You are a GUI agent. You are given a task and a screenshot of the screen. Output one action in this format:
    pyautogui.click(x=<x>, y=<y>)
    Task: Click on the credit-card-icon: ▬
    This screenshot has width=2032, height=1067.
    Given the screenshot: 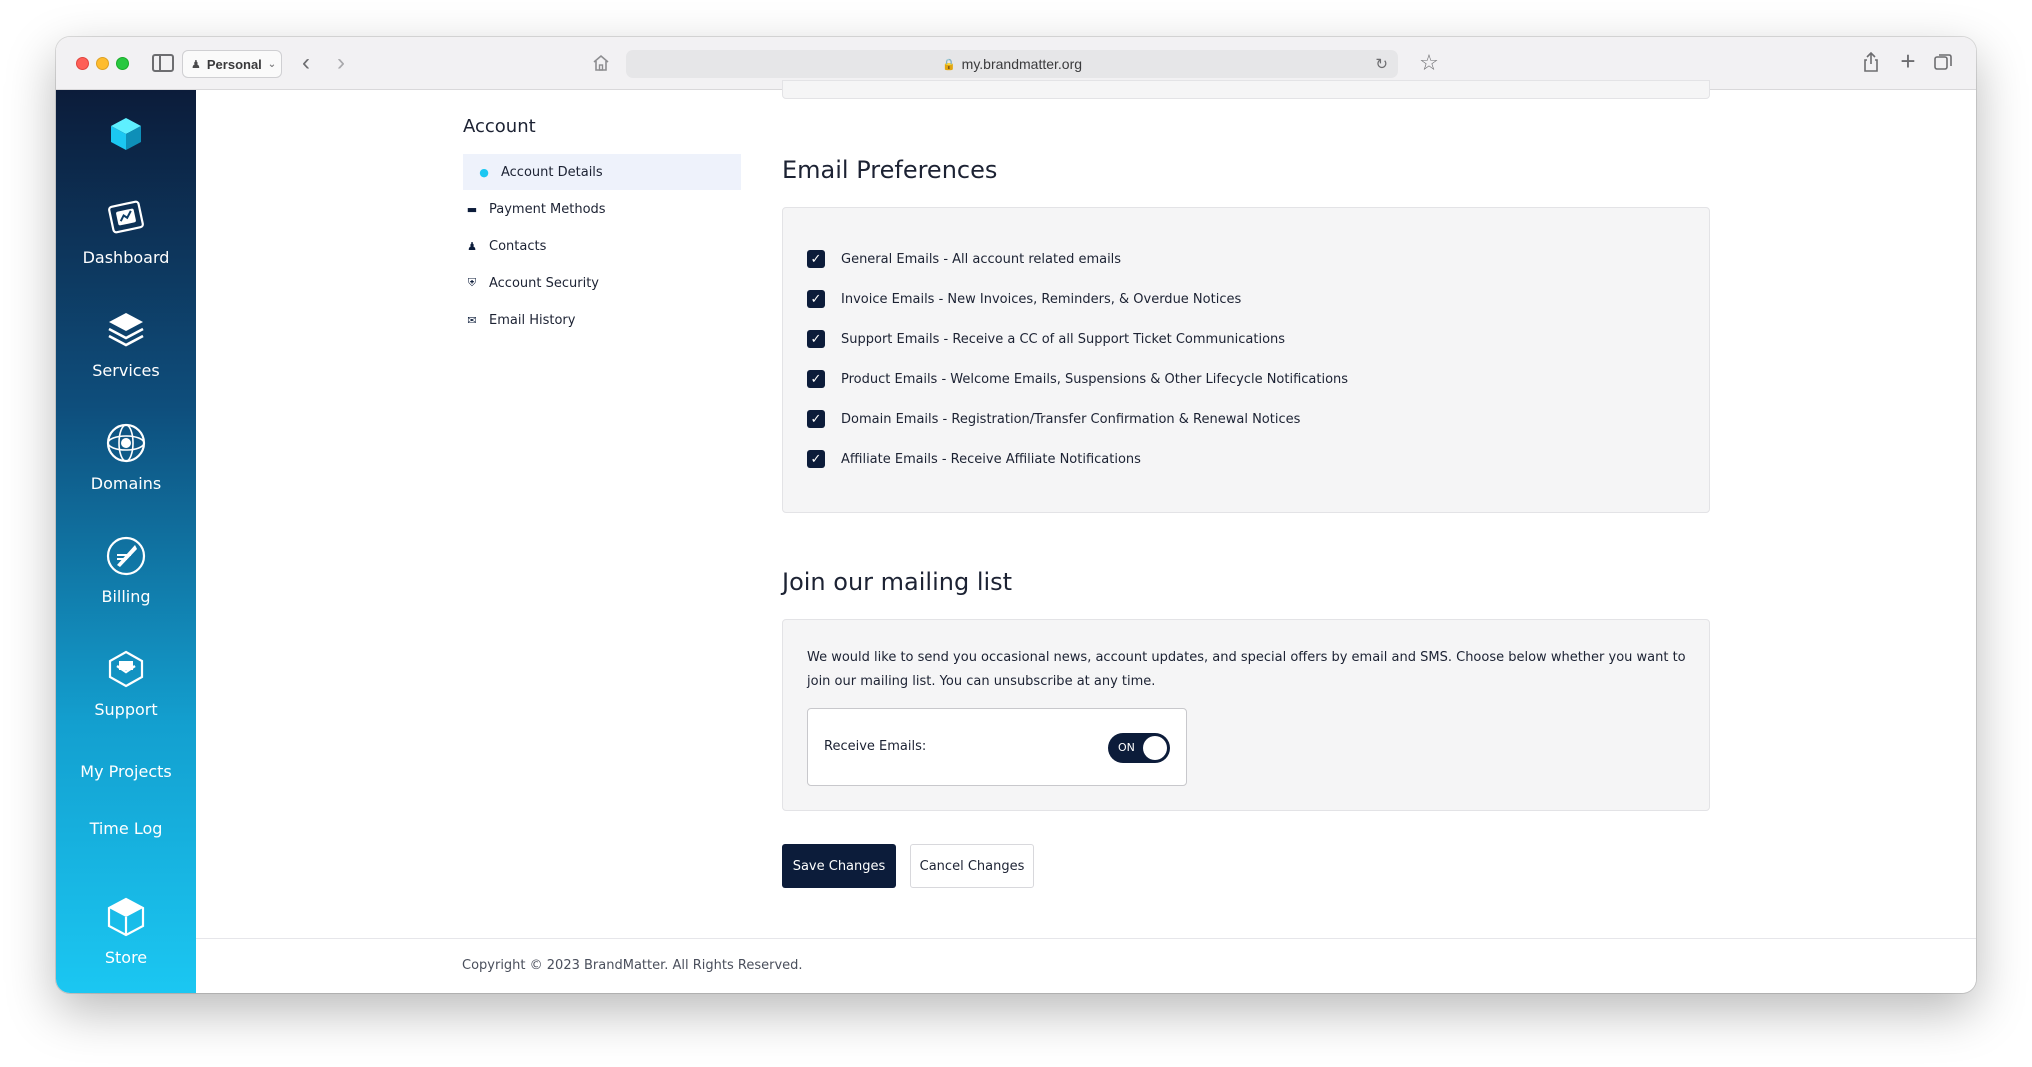 What is the action you would take?
    pyautogui.click(x=472, y=209)
    